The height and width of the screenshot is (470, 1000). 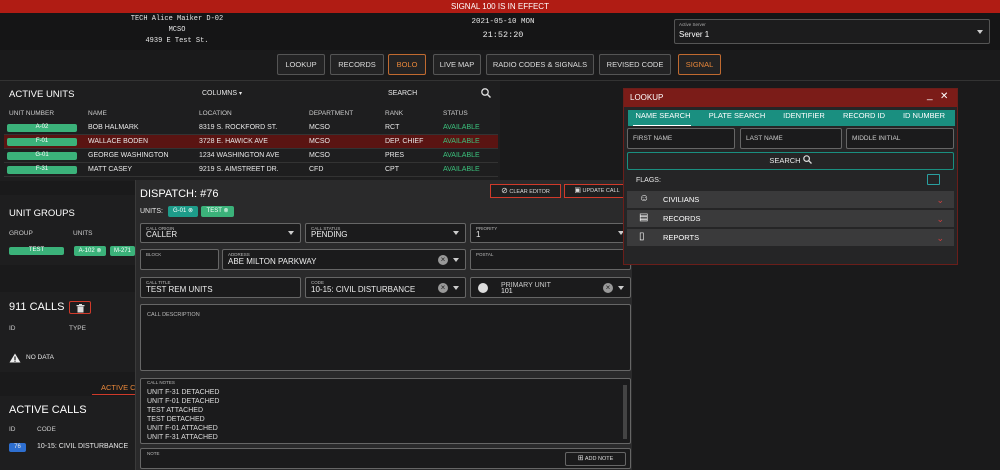 What do you see at coordinates (486, 93) in the screenshot?
I see `search-icon` at bounding box center [486, 93].